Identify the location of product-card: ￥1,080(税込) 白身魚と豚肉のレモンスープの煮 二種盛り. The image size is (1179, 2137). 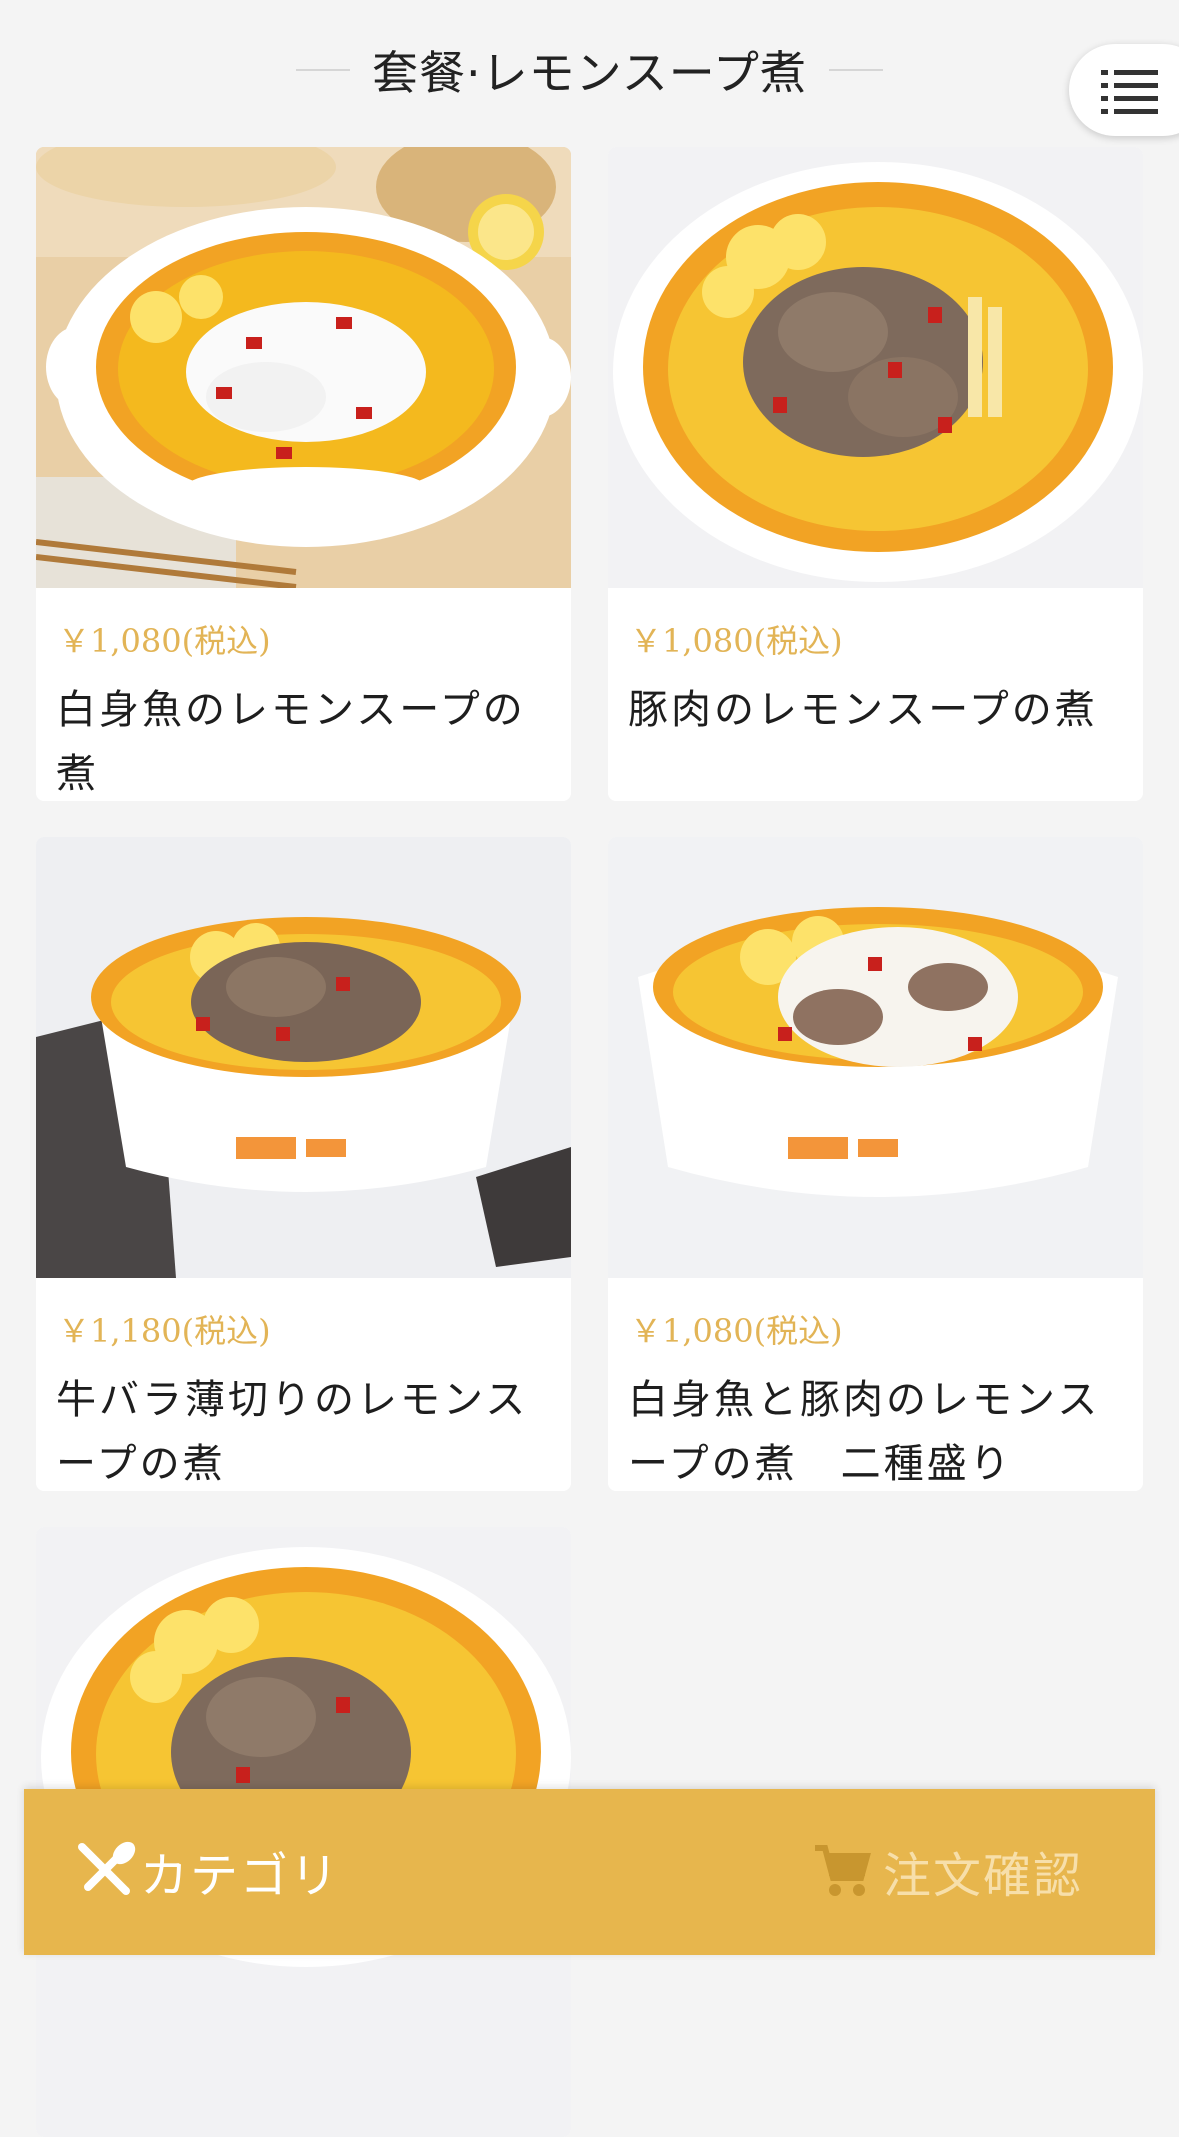
(875, 1164).